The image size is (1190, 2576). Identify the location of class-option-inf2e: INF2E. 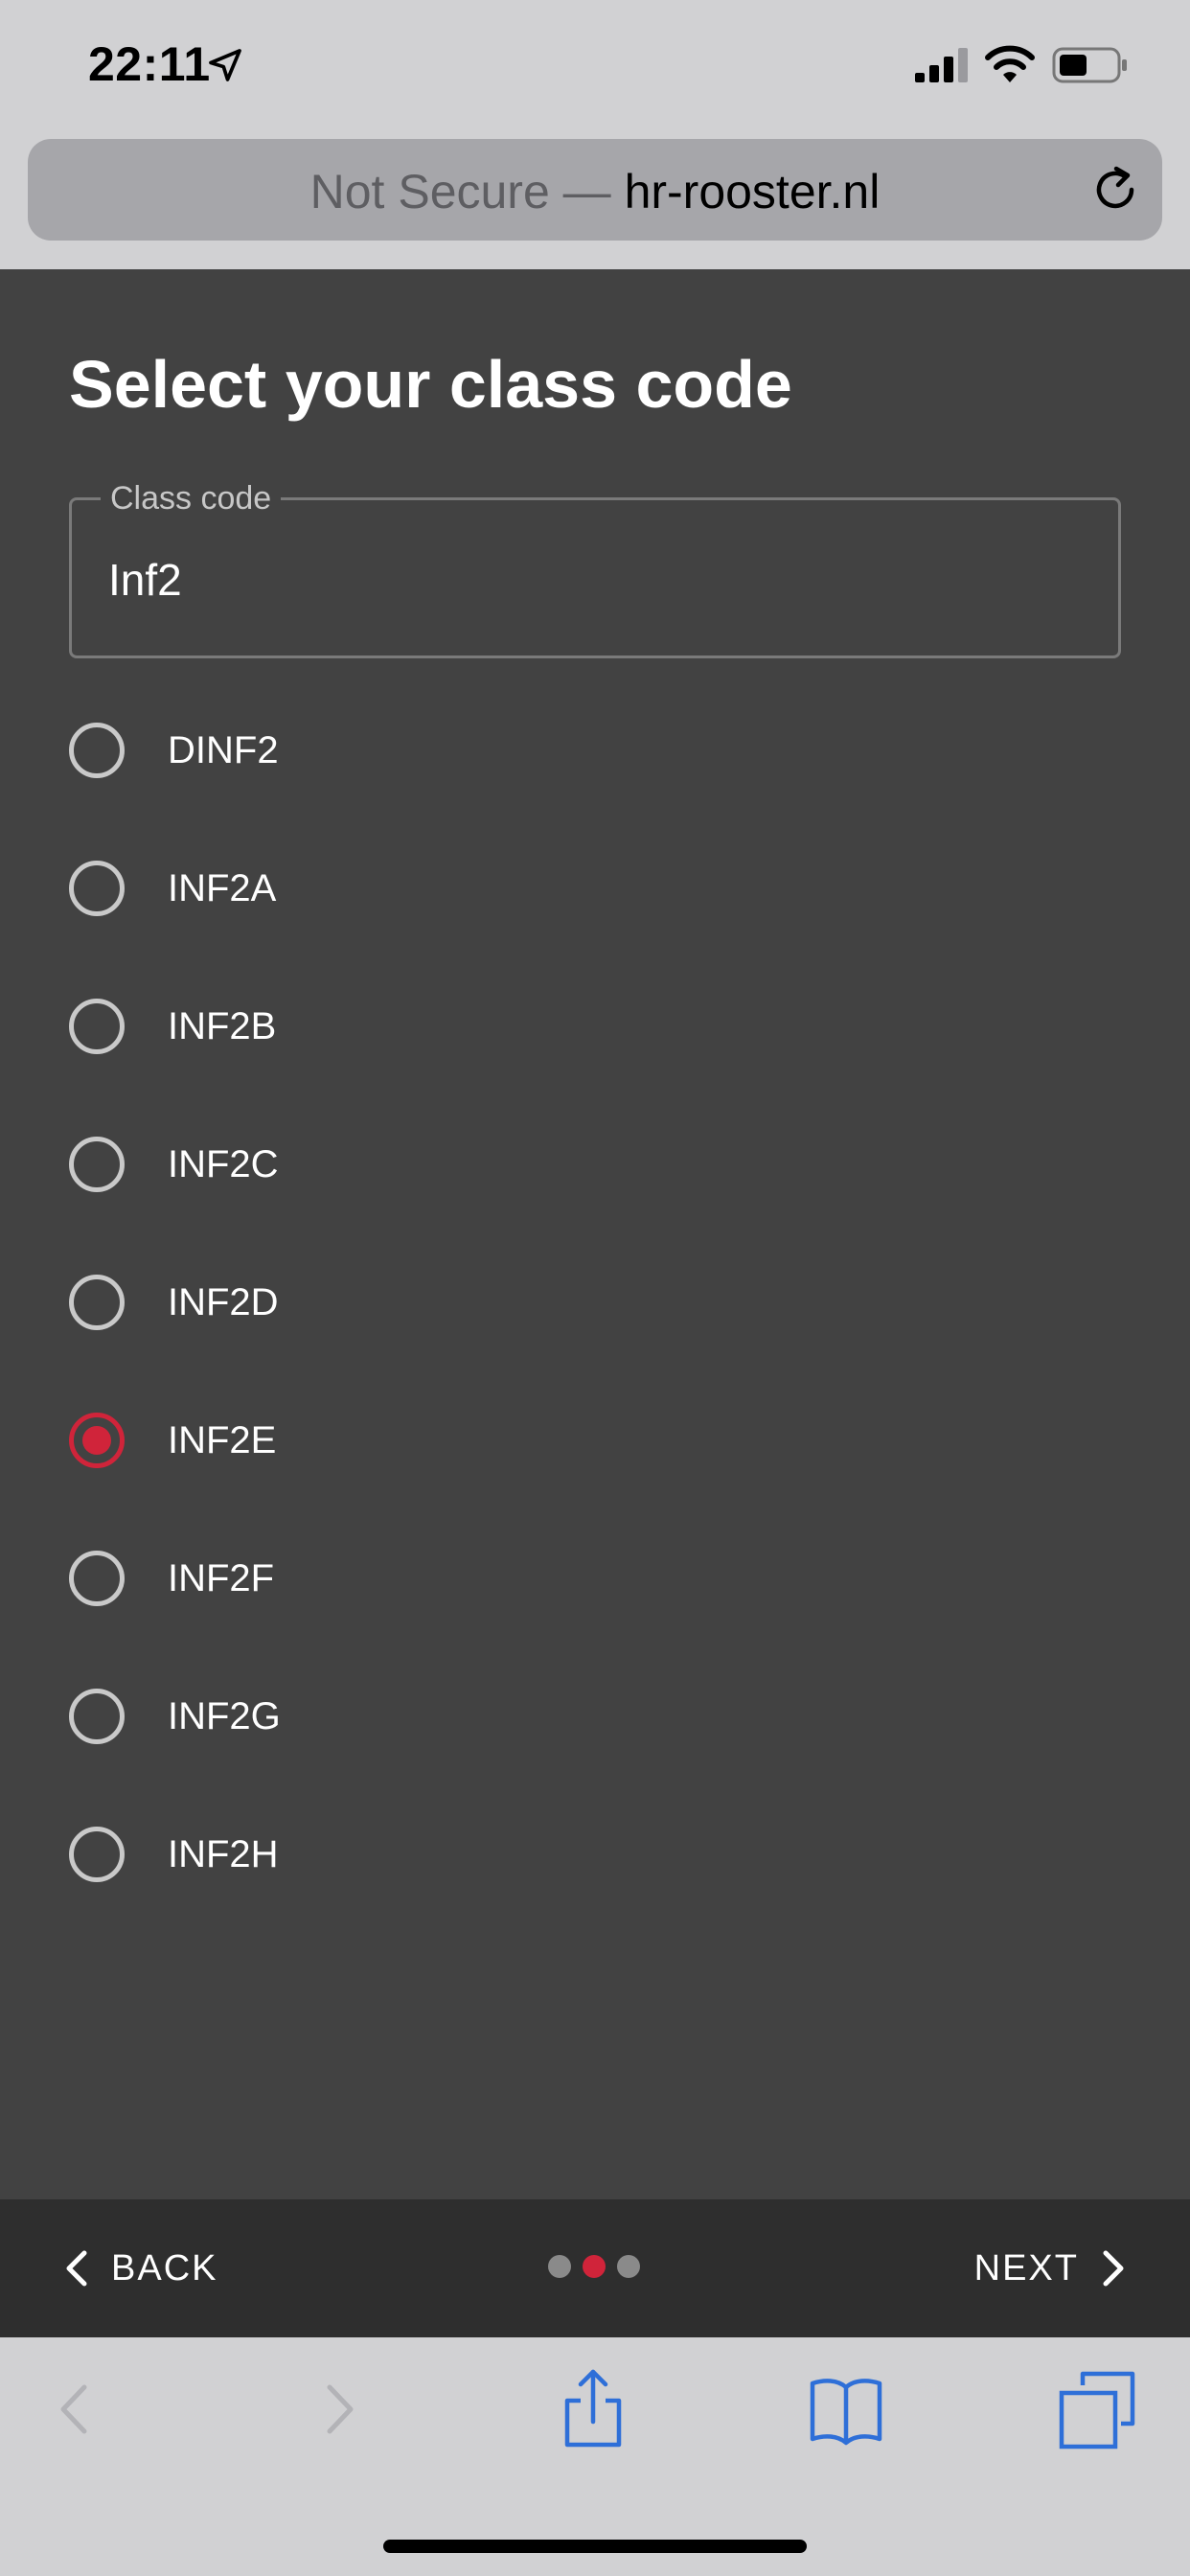
(595, 1440).